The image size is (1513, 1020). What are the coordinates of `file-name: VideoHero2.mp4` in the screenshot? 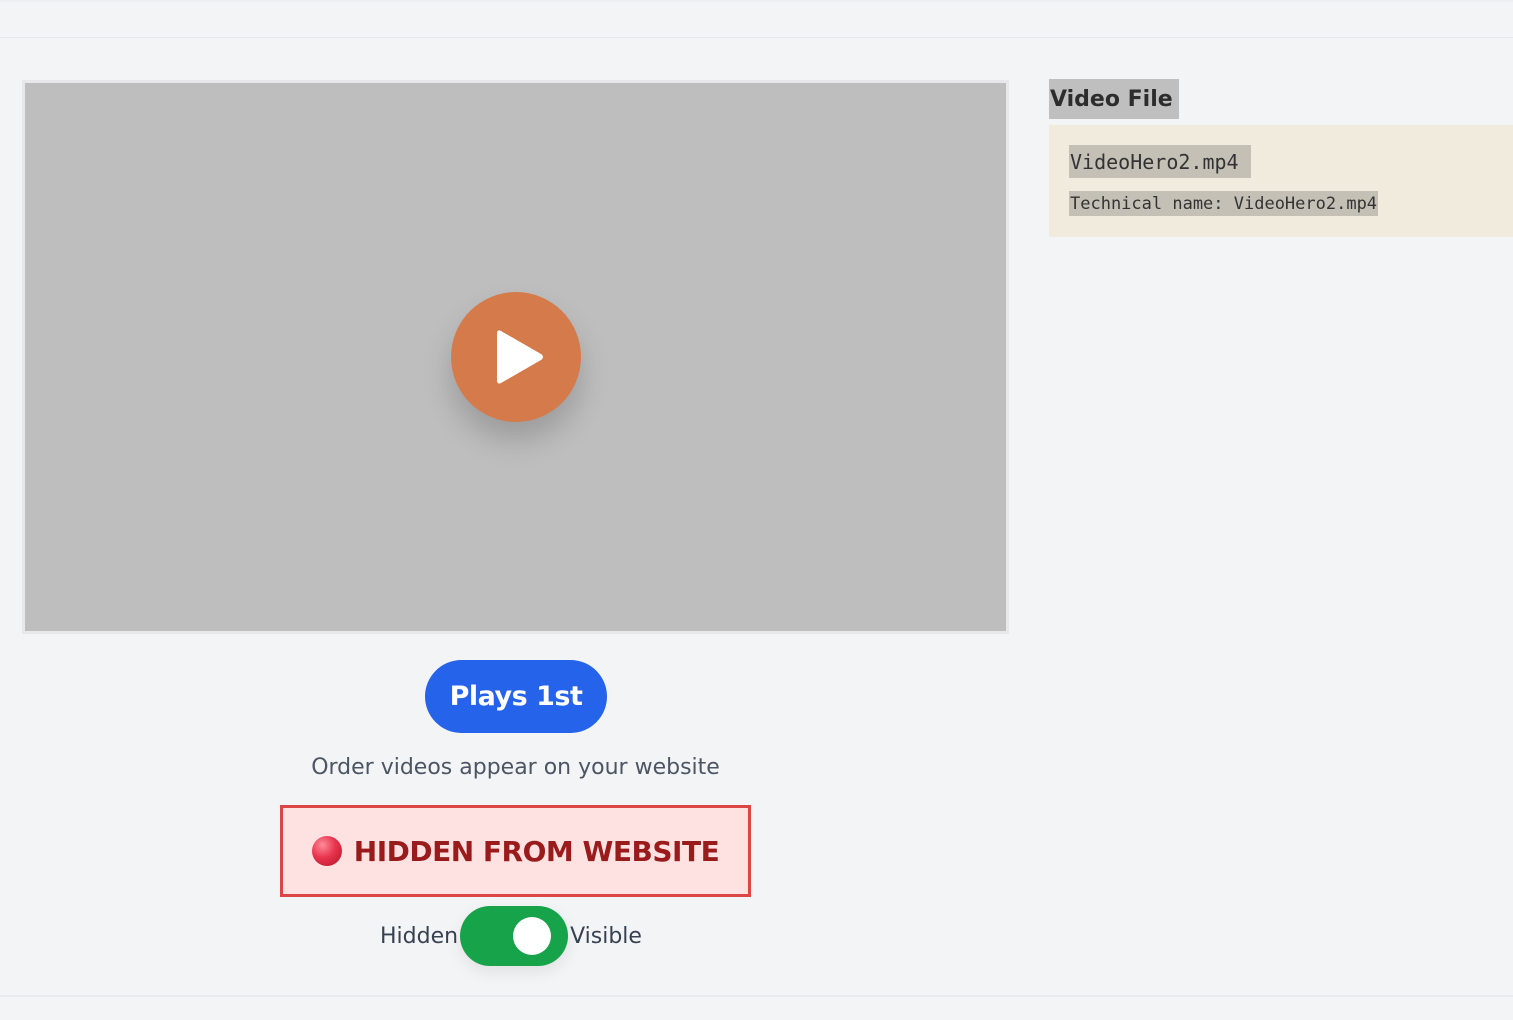 It's located at (1160, 161).